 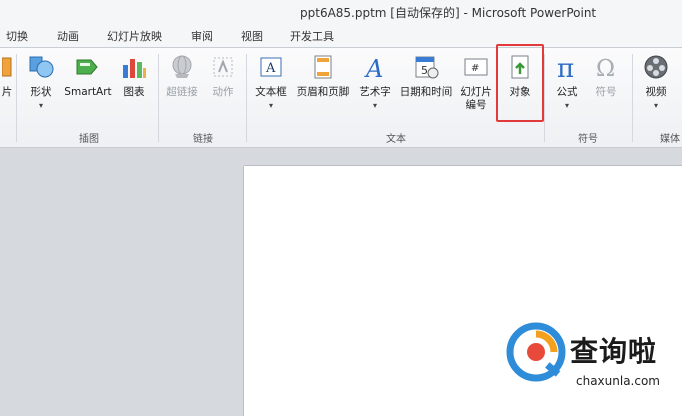 I want to click on ribbon-tabs: 切换 动画 幻灯片放映 审阅 视图 开发工具, so click(x=341, y=36).